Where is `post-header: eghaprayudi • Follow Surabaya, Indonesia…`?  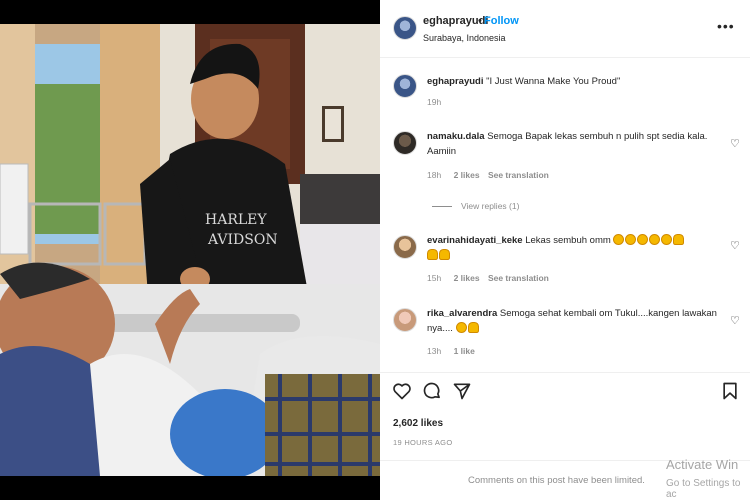
post-header: eghaprayudi • Follow Surabaya, Indonesia… is located at coordinates (565, 29).